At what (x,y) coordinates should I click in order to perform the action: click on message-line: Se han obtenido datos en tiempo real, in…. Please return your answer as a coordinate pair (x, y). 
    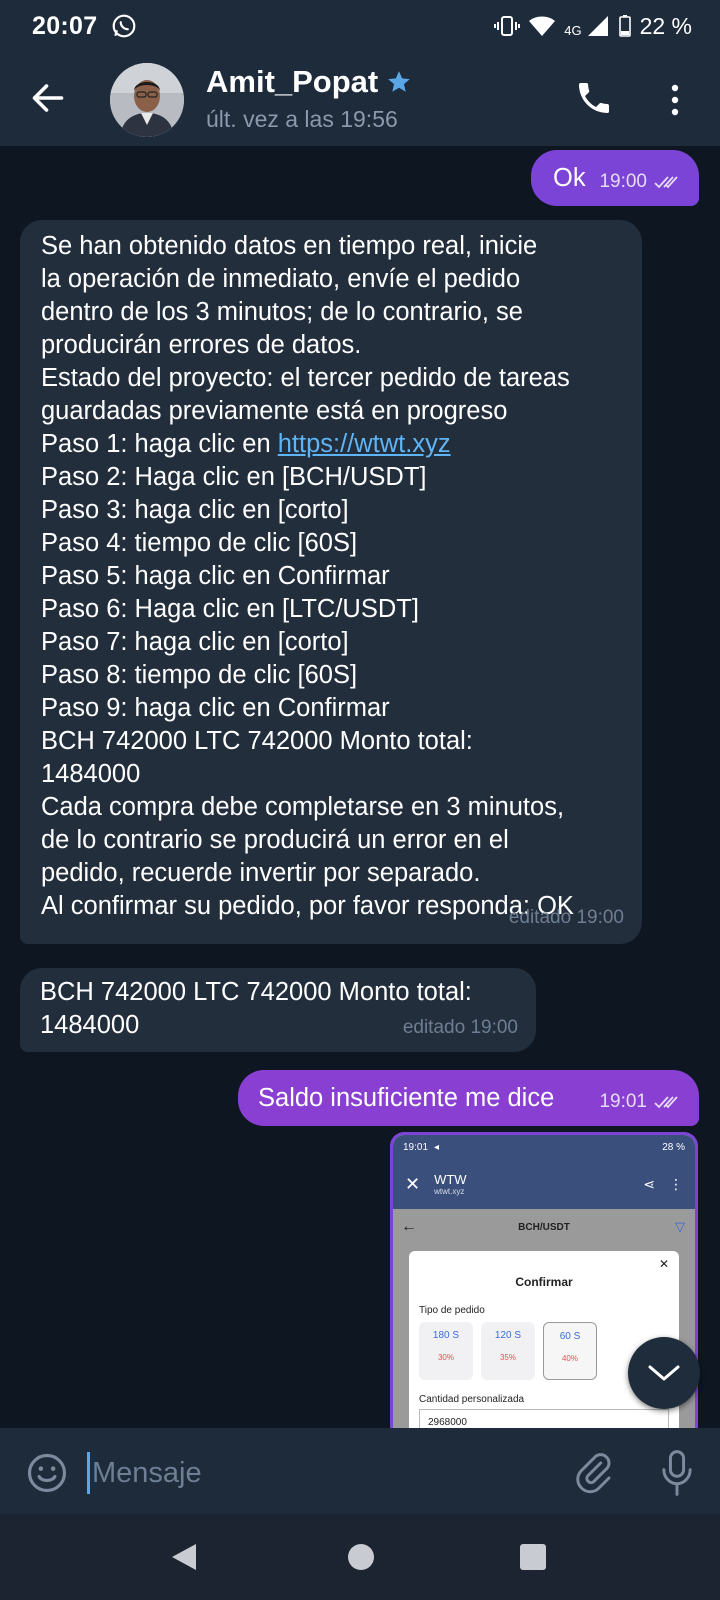
    Looking at the image, I should click on (289, 246).